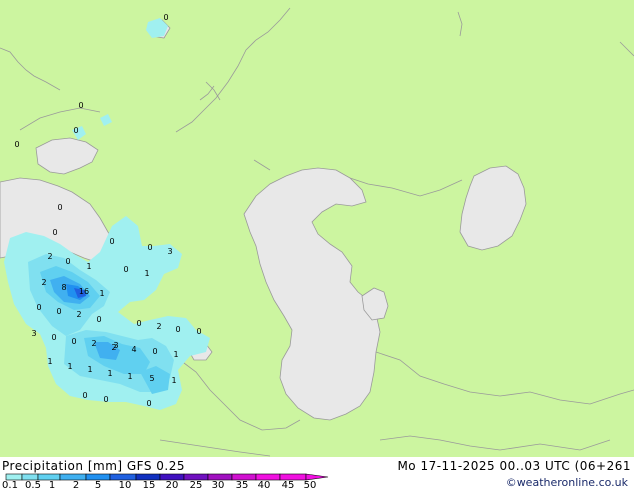 This screenshot has height=491, width=634. What do you see at coordinates (567, 483) in the screenshot?
I see `credit-link: ©weatheronline.co.uk` at bounding box center [567, 483].